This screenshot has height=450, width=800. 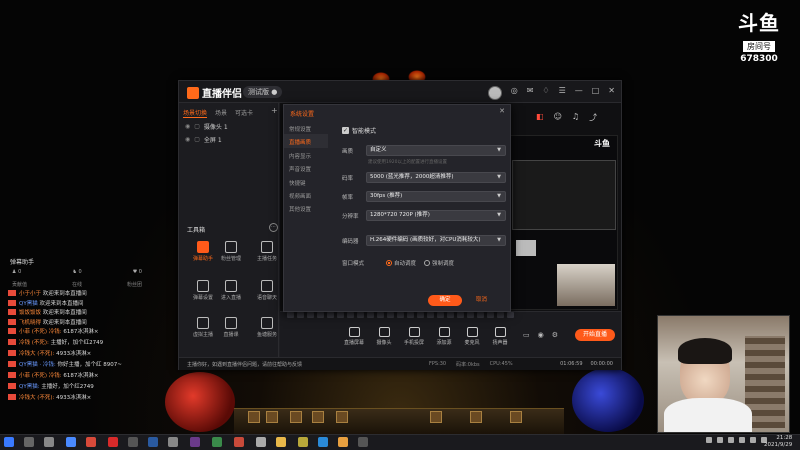 I want to click on chat-username: QY黑猫:, so click(x=29, y=387).